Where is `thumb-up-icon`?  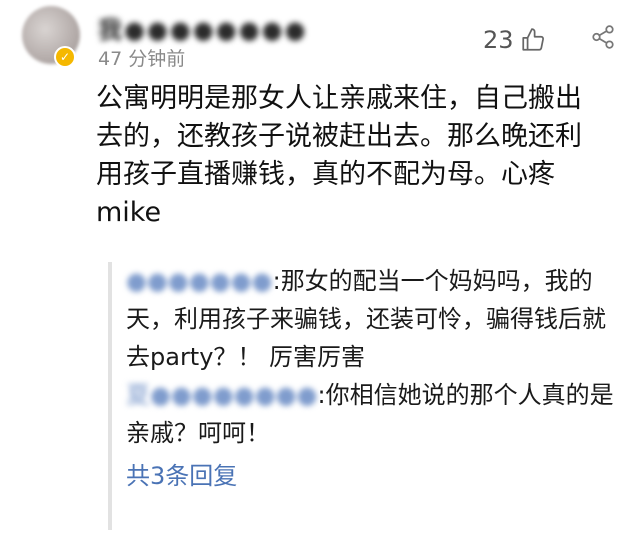
thumb-up-icon is located at coordinates (533, 40).